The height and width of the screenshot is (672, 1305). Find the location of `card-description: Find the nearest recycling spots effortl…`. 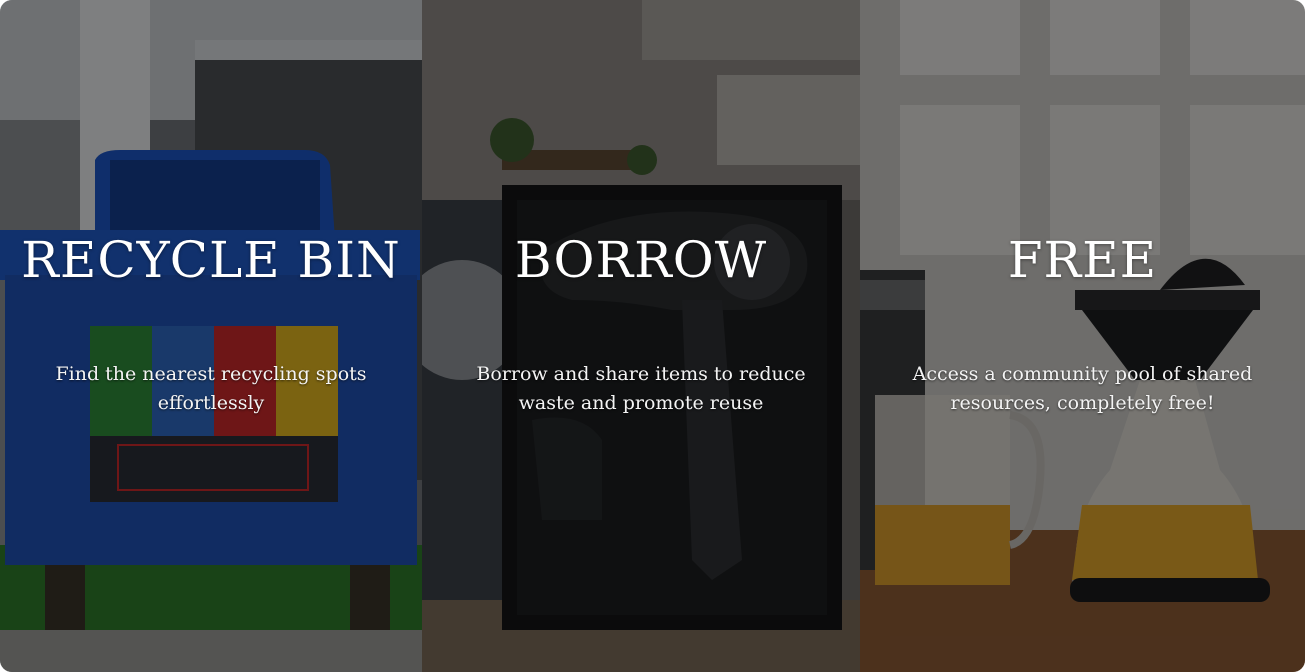

card-description: Find the nearest recycling spots effortl… is located at coordinates (211, 388).